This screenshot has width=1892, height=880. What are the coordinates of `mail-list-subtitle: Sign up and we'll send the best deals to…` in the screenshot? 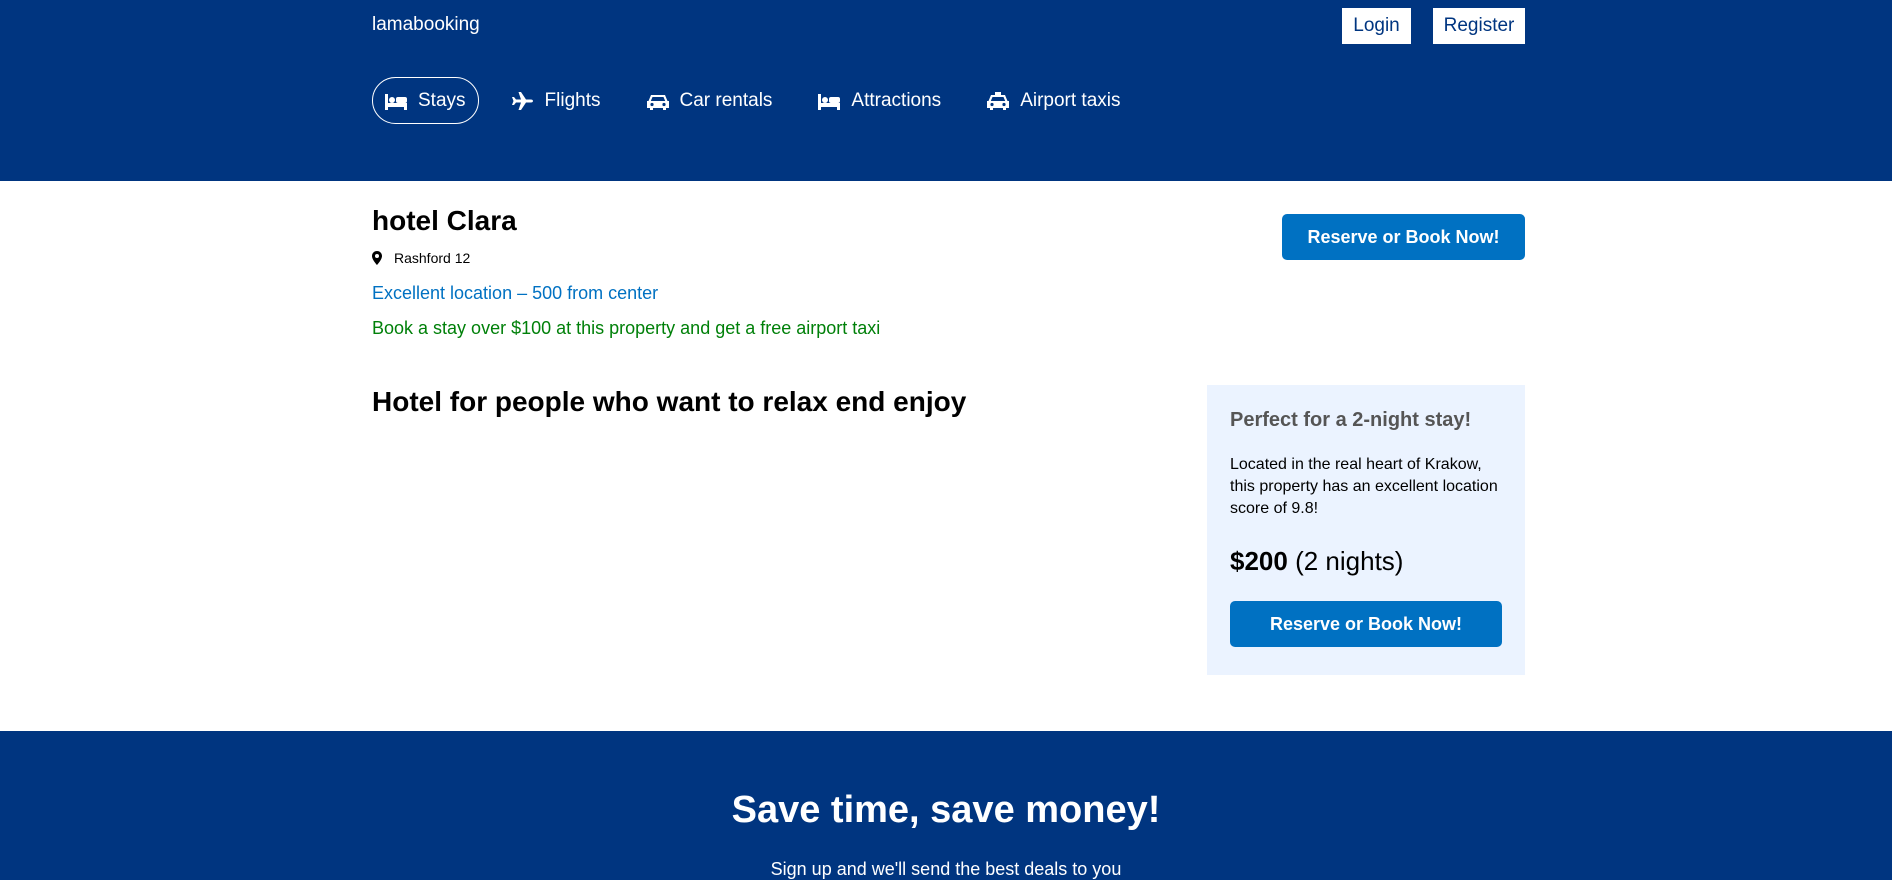 It's located at (946, 869).